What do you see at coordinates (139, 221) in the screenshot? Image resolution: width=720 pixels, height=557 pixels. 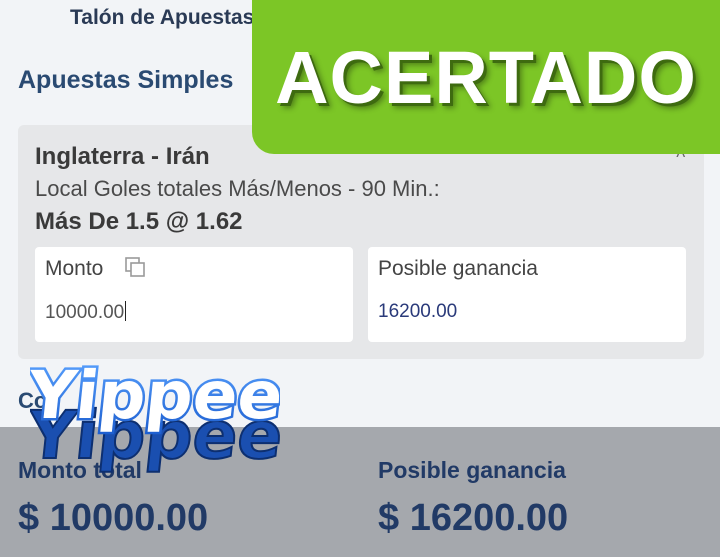 I see `bet-selection: Más De 1.5 @ 1.62` at bounding box center [139, 221].